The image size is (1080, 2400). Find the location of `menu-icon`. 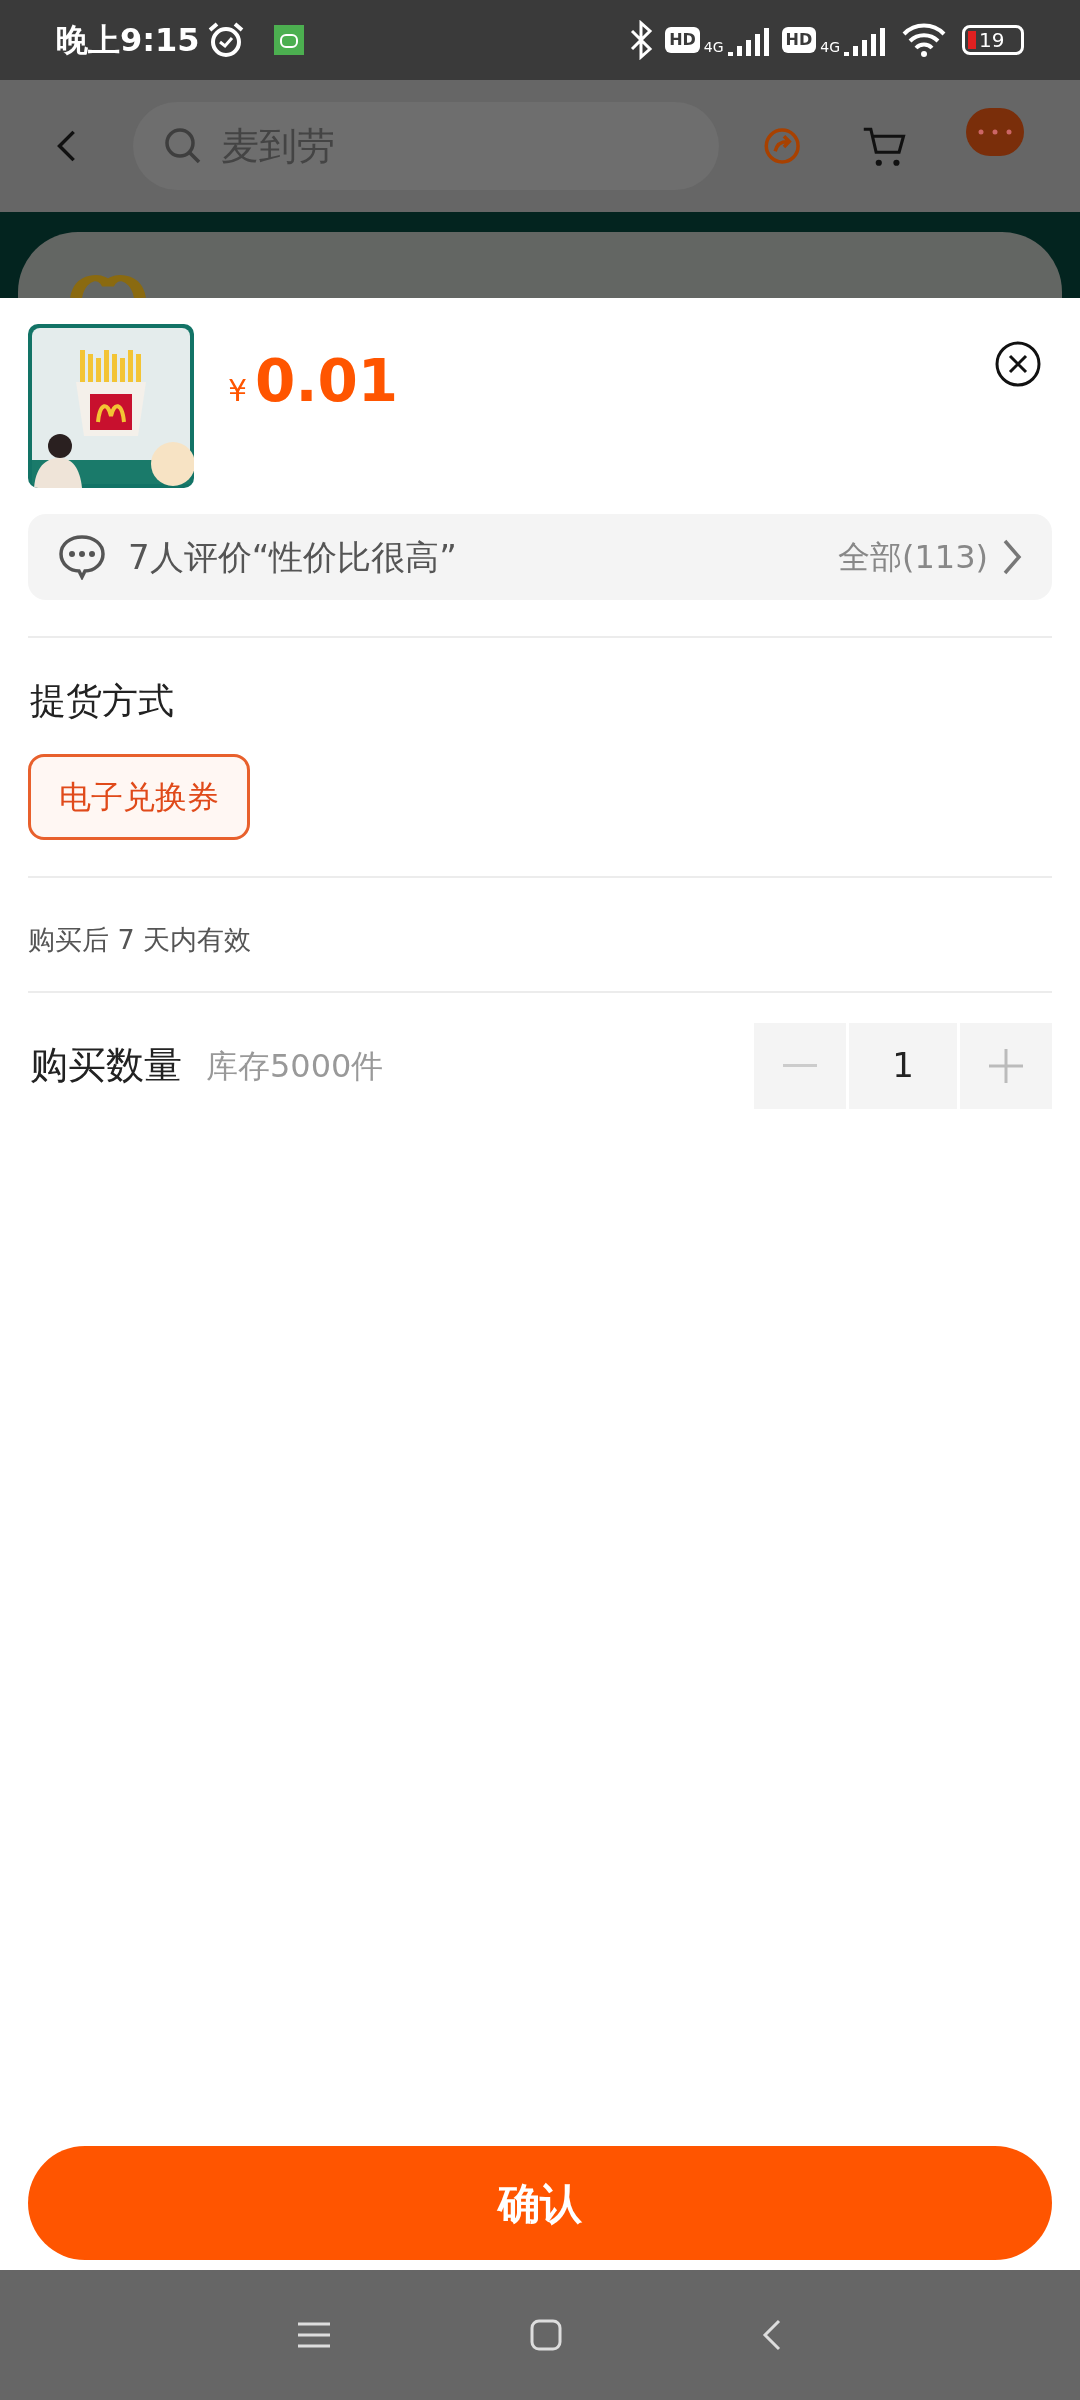

menu-icon is located at coordinates (314, 2335).